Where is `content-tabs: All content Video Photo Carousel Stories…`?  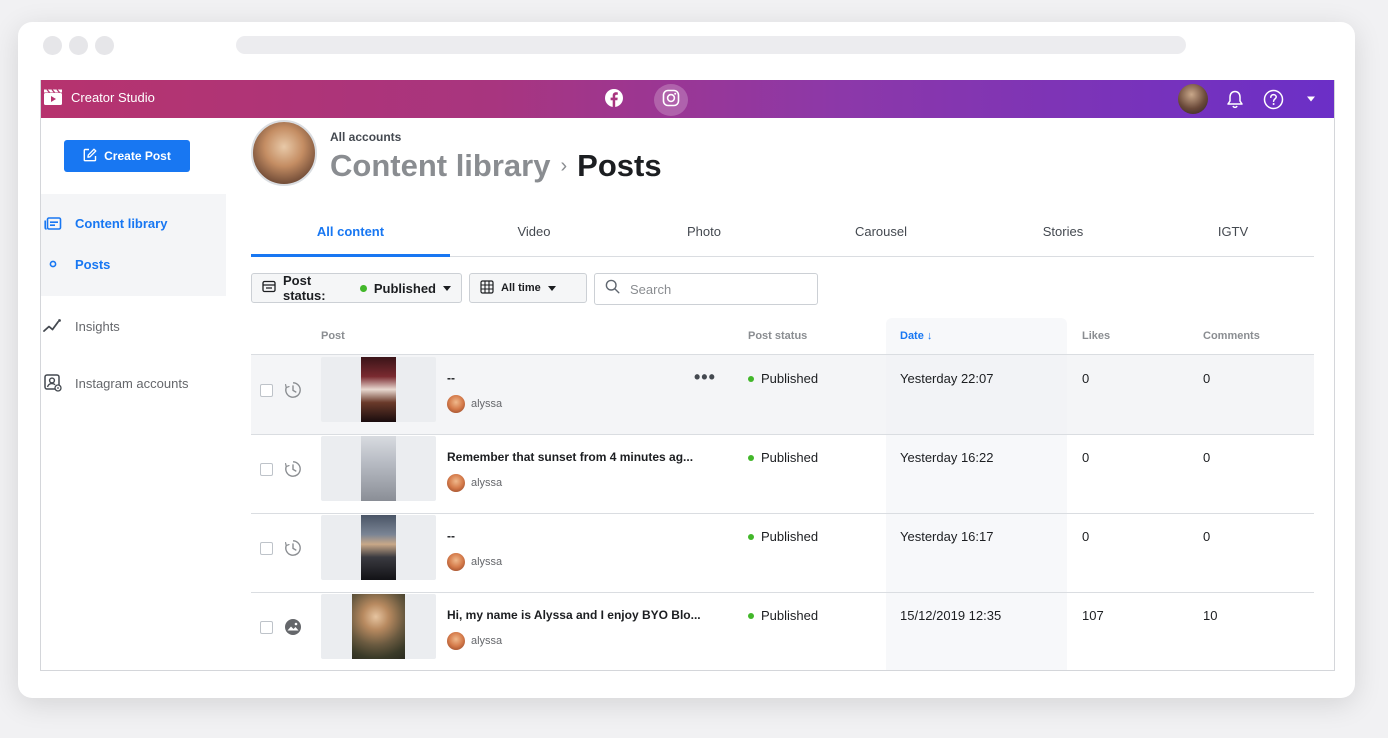
content-tabs: All content Video Photo Carousel Stories… is located at coordinates (782, 231).